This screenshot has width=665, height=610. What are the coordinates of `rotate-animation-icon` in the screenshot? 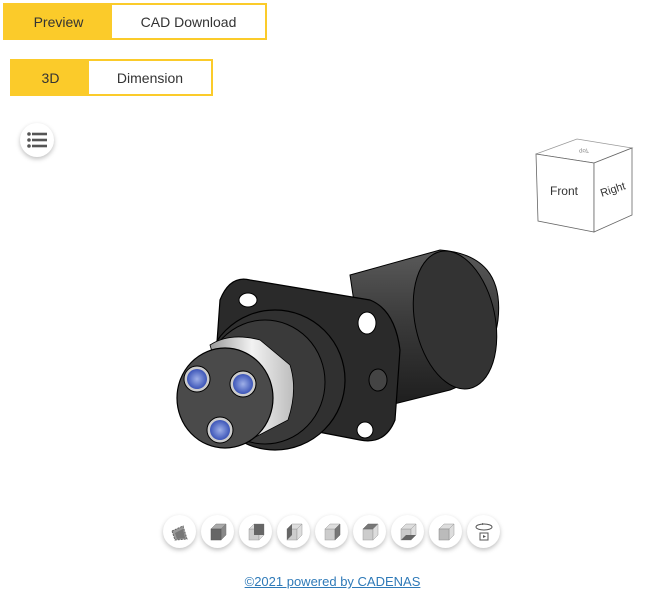 It's located at (483, 531).